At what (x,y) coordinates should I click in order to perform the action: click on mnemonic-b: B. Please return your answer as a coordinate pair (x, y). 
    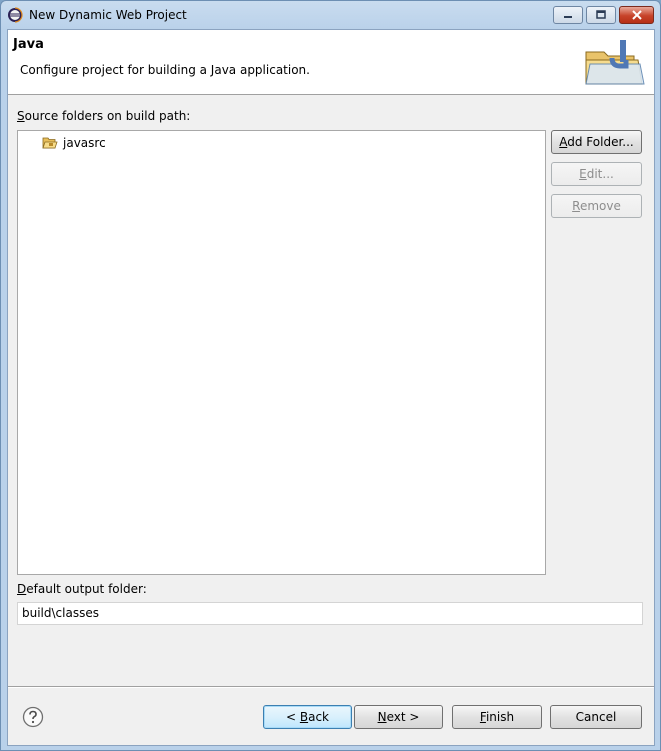
    Looking at the image, I should click on (304, 717).